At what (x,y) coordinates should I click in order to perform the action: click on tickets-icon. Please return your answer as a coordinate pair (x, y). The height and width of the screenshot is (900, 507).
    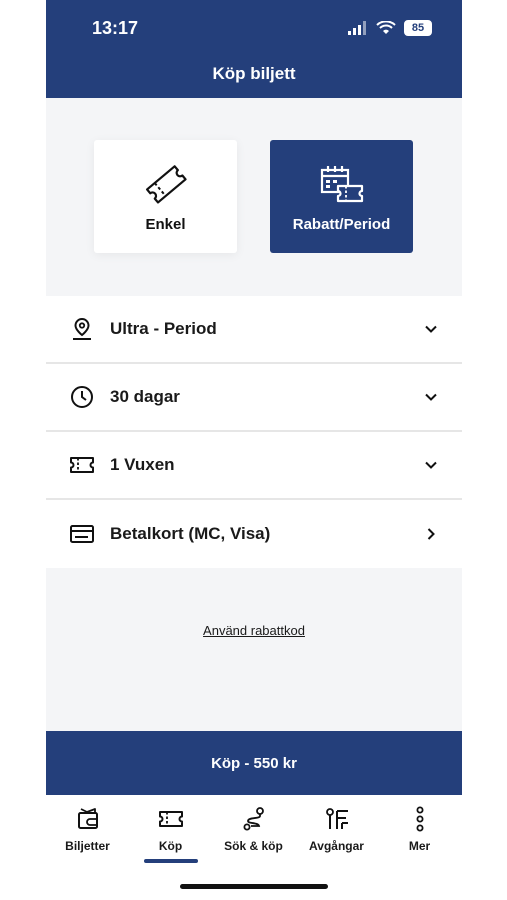
    Looking at the image, I should click on (88, 819).